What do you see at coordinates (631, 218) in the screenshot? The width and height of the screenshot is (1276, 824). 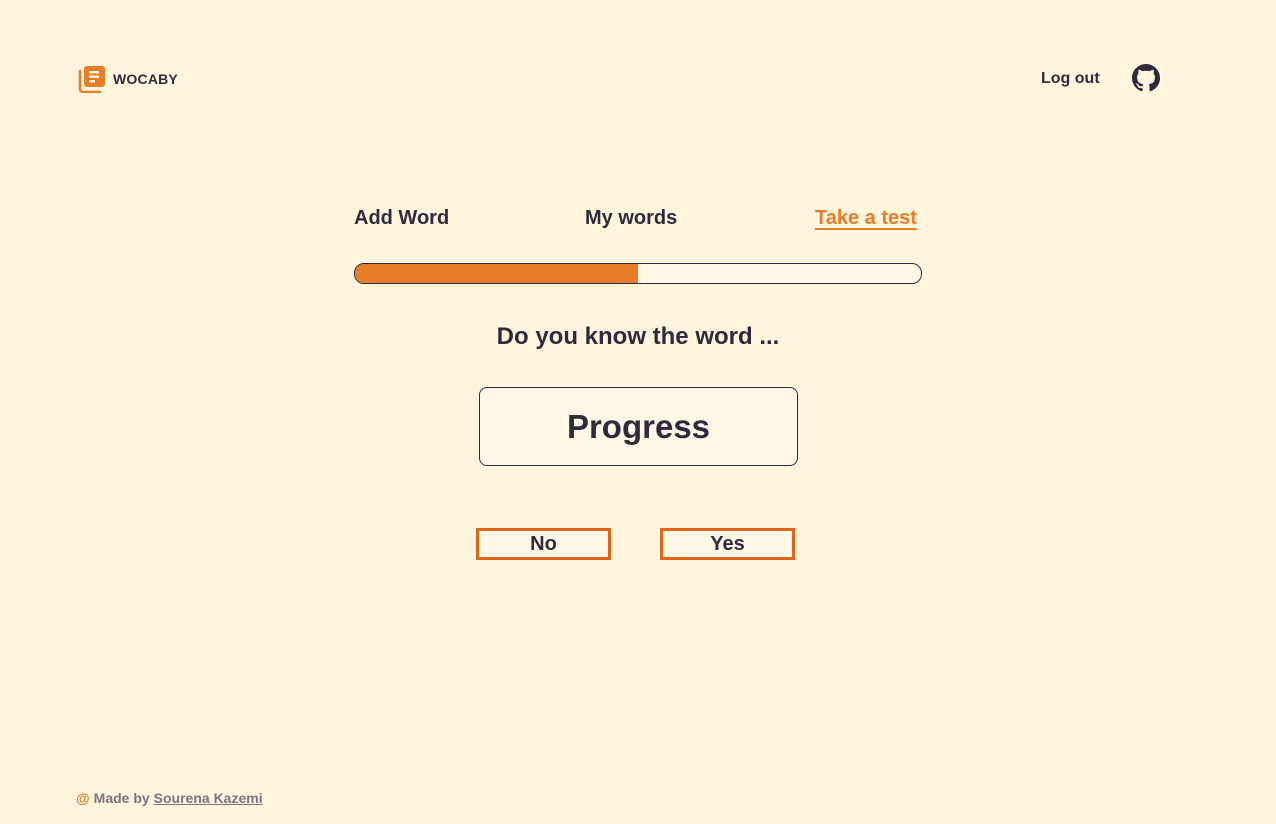 I see `nav-my-words: My words` at bounding box center [631, 218].